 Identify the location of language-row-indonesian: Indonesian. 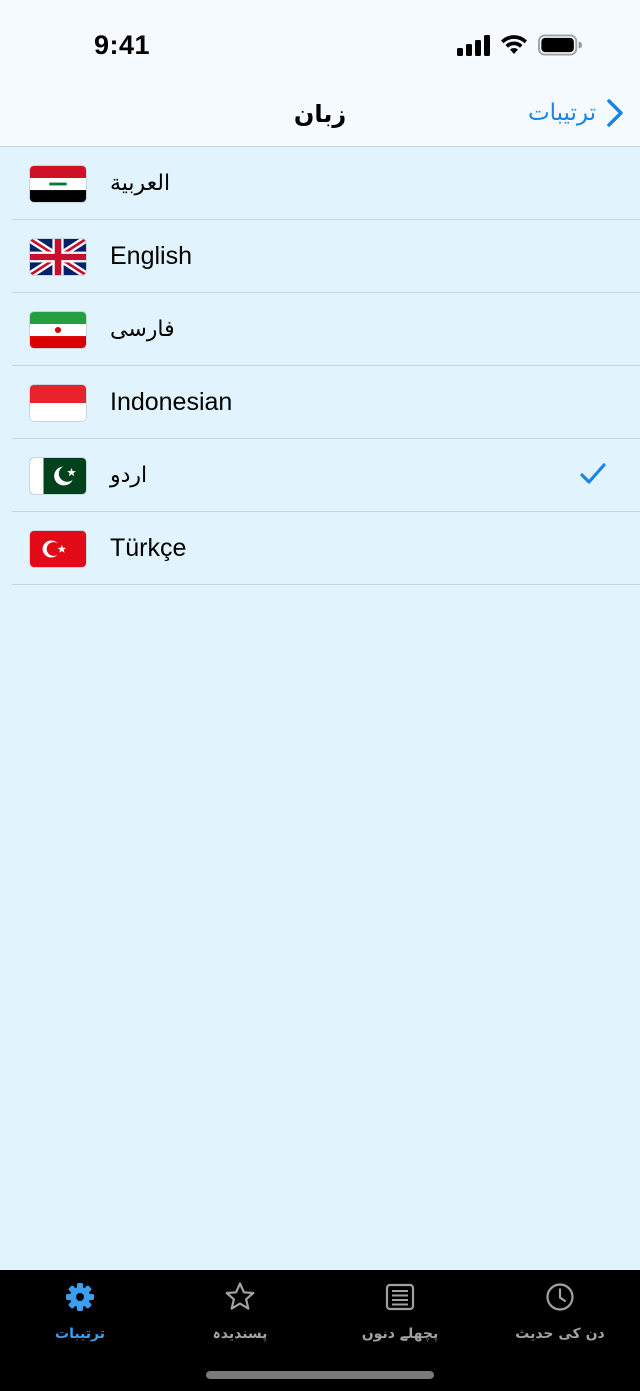
(320, 402).